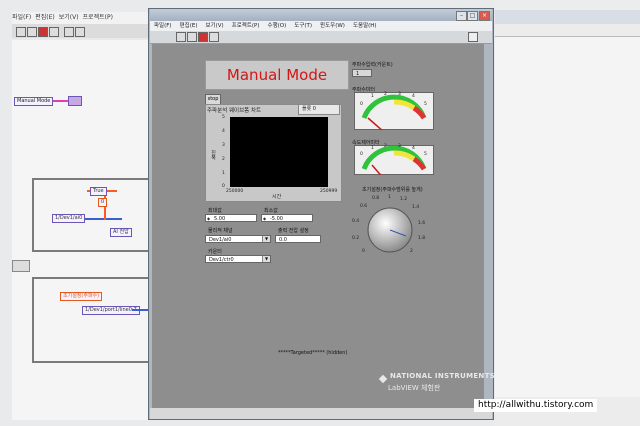  Describe the element at coordinates (394, 111) in the screenshot. I see `frequency-gauge` at that location.